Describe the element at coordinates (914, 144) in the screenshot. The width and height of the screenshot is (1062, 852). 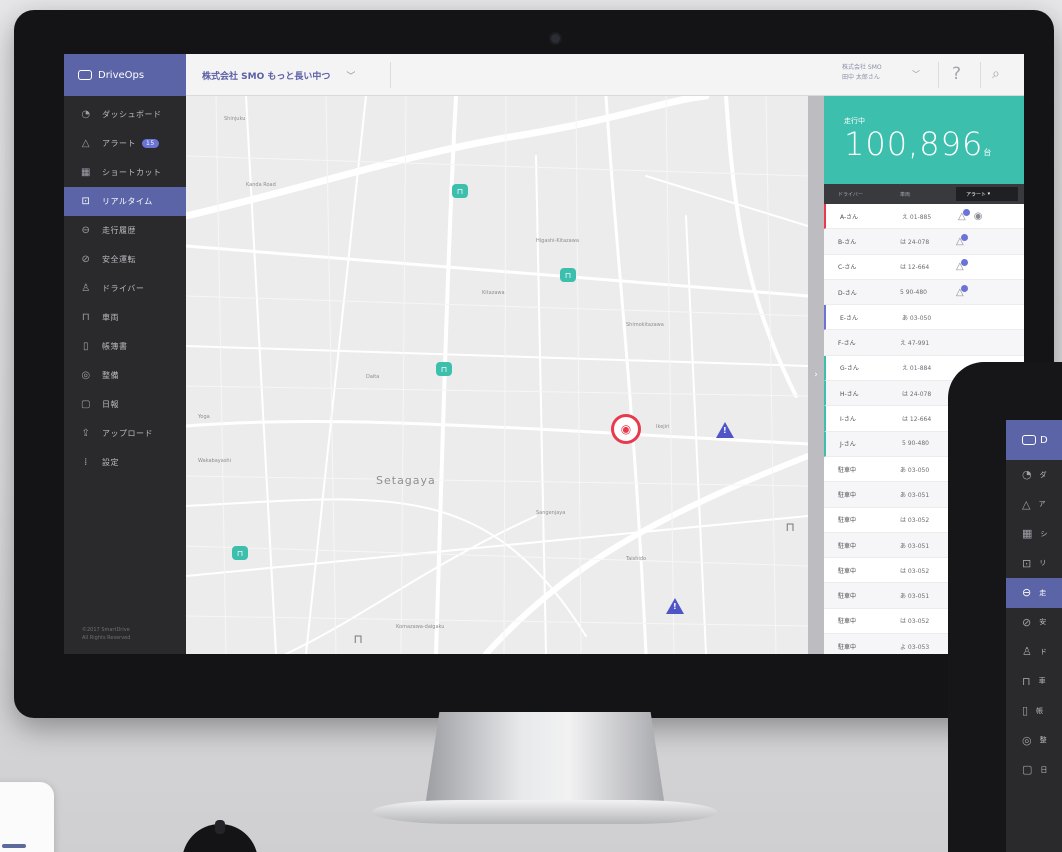
I see `status-count: 100,896` at that location.